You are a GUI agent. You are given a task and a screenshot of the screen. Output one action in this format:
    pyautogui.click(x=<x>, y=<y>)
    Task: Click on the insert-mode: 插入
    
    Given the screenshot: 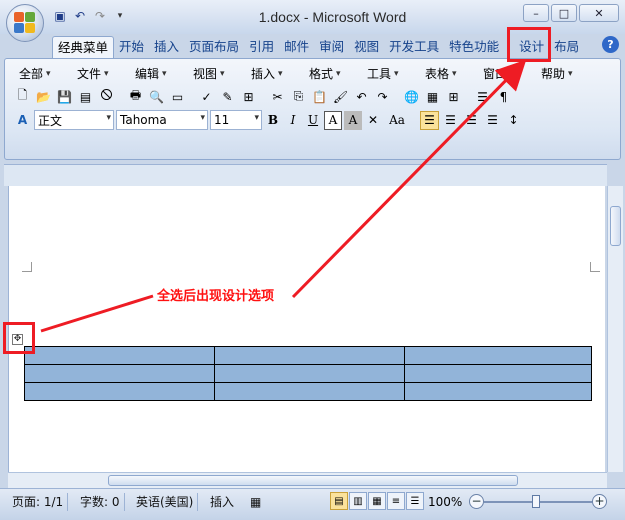 What is the action you would take?
    pyautogui.click(x=222, y=502)
    